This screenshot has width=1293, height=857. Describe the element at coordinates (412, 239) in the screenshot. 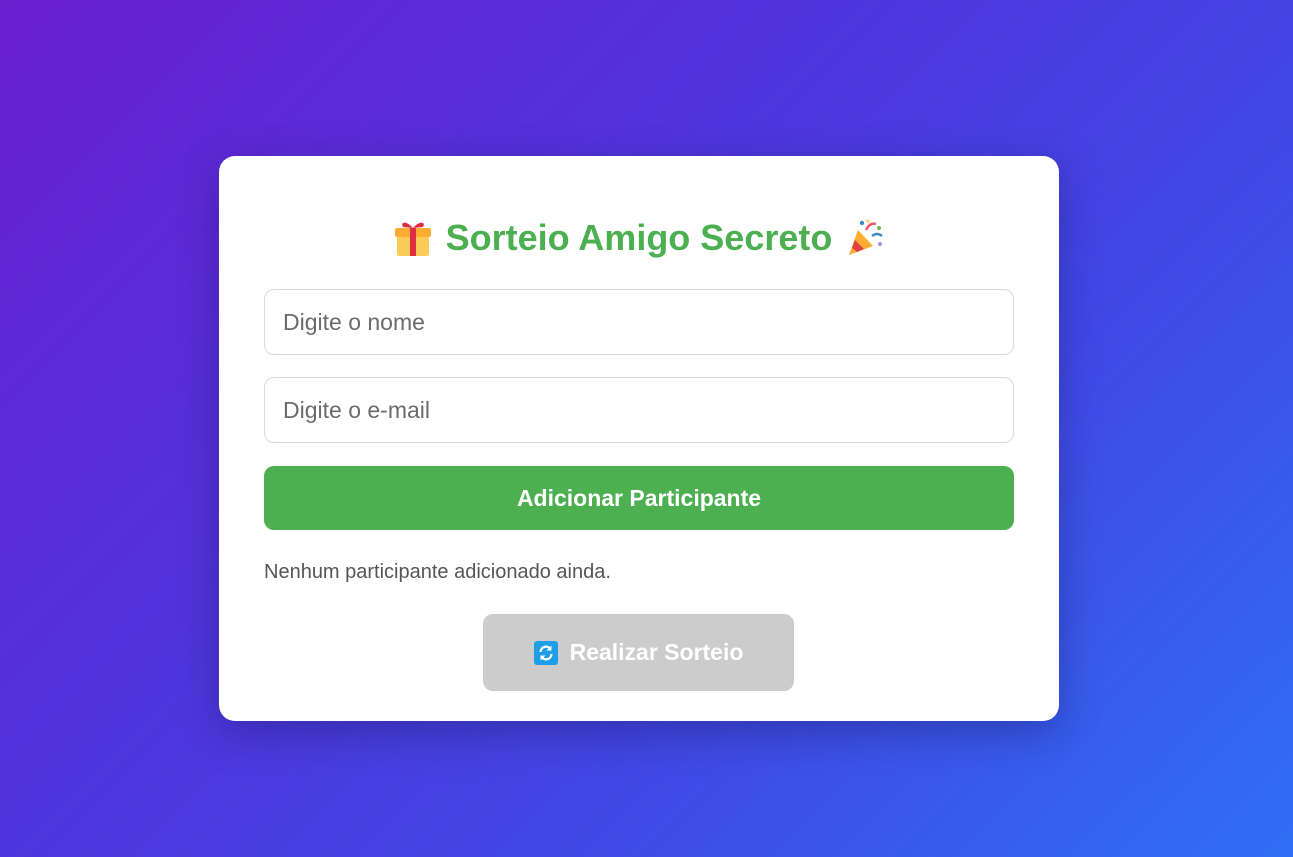

I see `gift-icon` at that location.